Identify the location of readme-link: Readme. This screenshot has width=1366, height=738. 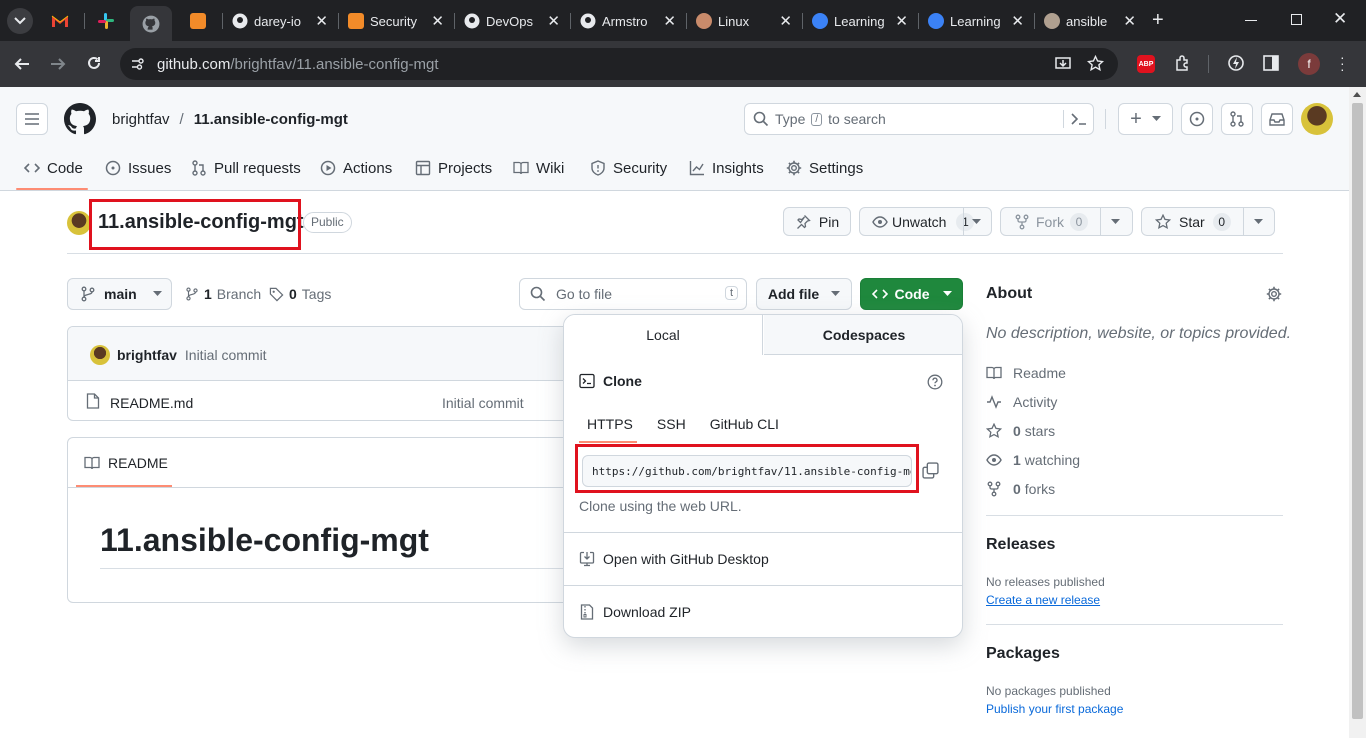
(1026, 373).